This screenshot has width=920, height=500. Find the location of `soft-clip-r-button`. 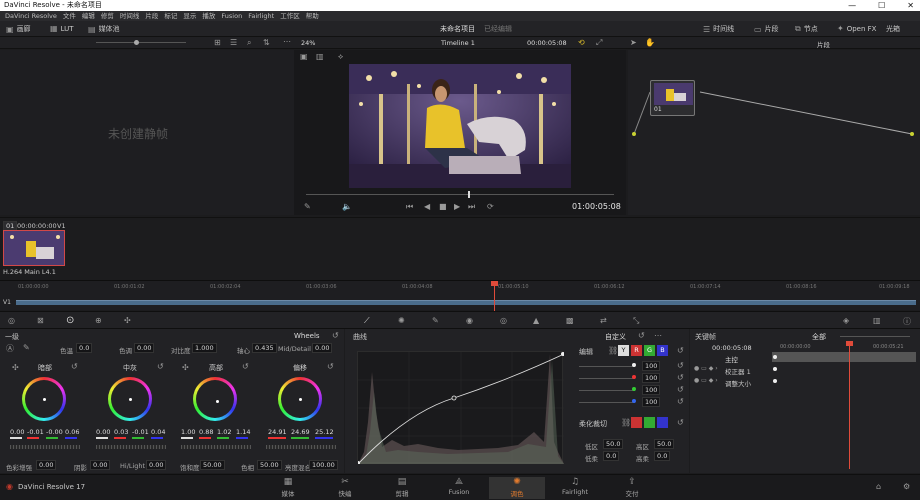

soft-clip-r-button is located at coordinates (636, 422).